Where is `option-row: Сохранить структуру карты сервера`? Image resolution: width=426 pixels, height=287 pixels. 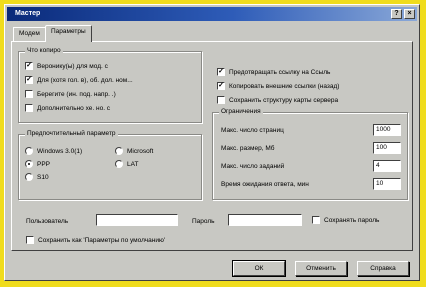 option-row: Сохранить структуру карты сервера is located at coordinates (277, 100).